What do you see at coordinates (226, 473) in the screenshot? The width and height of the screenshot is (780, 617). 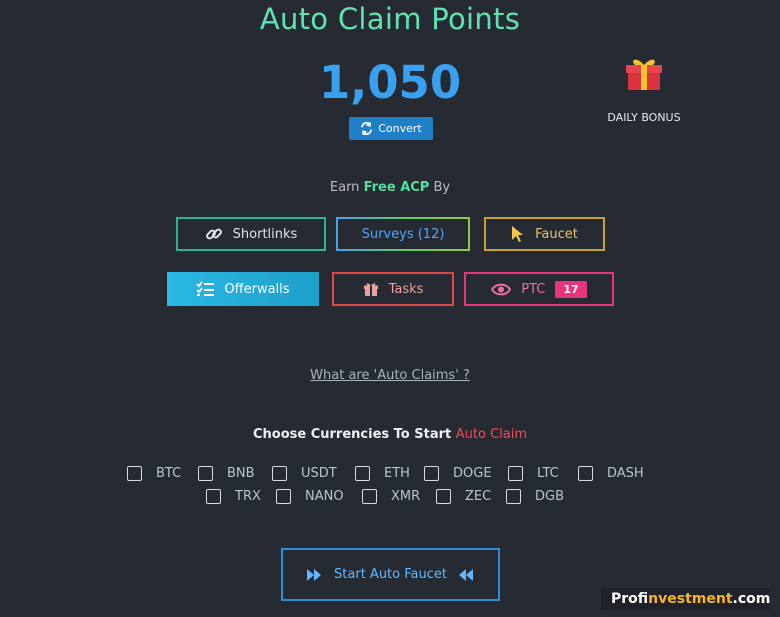 I see `currency-option-bnb: BNB` at bounding box center [226, 473].